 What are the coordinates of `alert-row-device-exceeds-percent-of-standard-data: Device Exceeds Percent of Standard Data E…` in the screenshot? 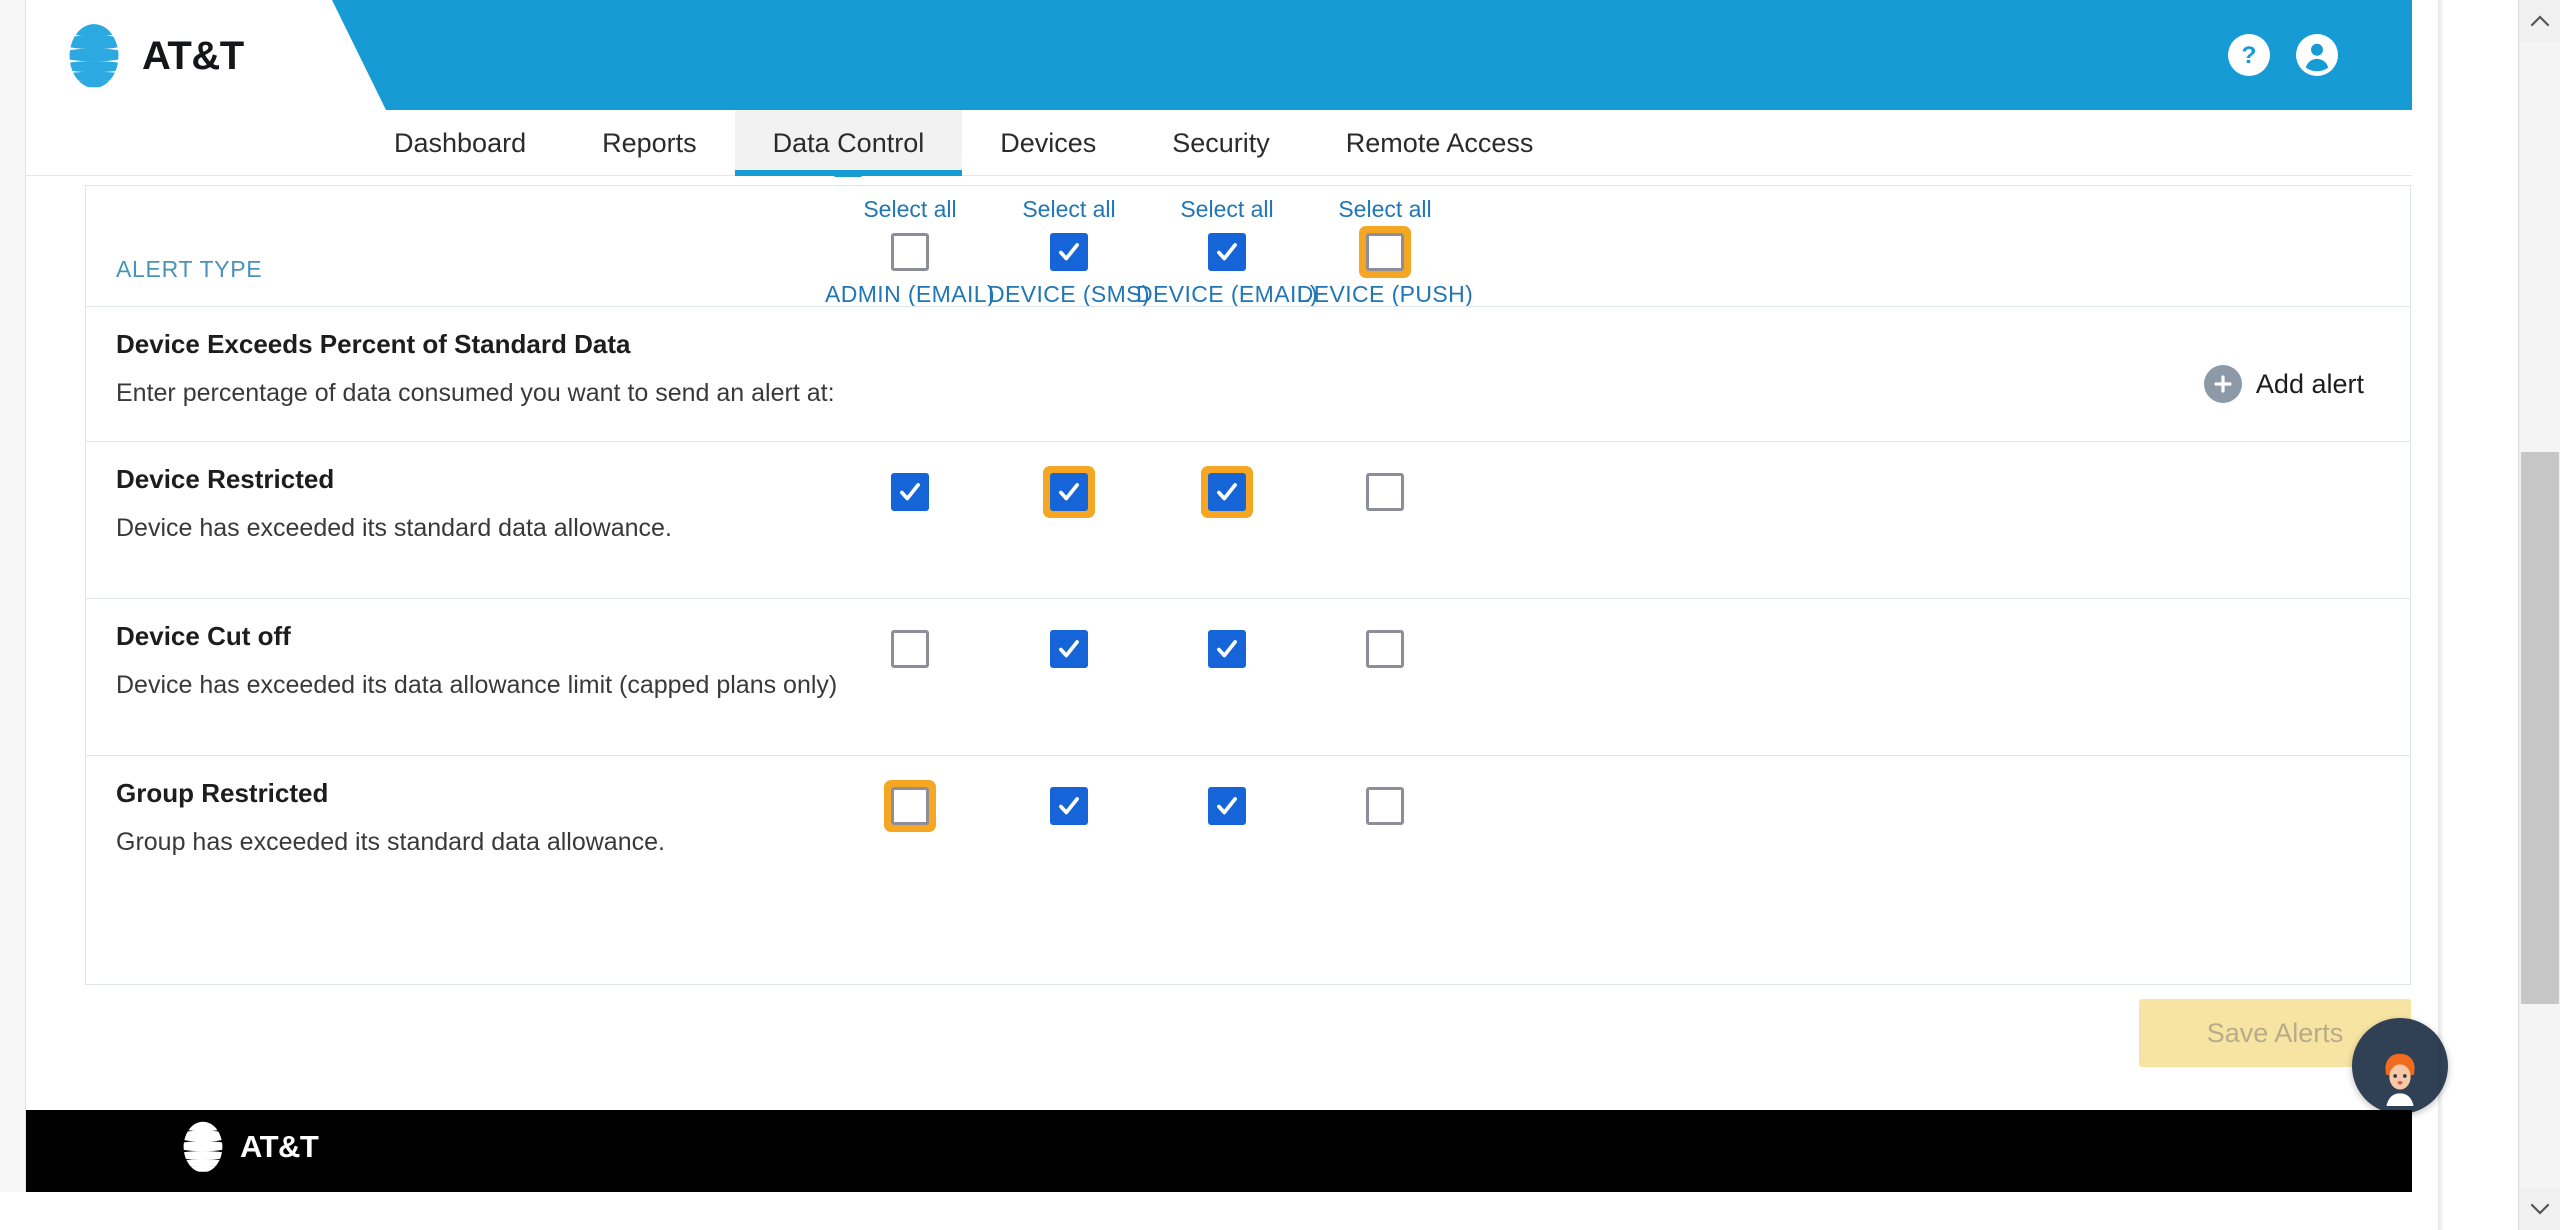 It's located at (1248, 373).